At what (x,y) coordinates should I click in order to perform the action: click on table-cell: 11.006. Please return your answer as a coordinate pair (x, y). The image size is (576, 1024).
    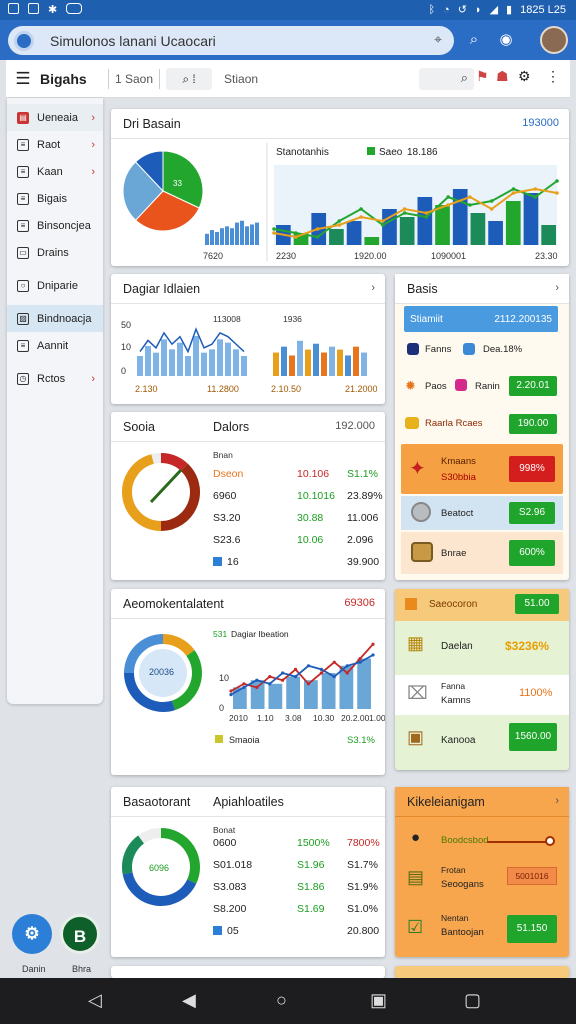
    Looking at the image, I should click on (363, 518).